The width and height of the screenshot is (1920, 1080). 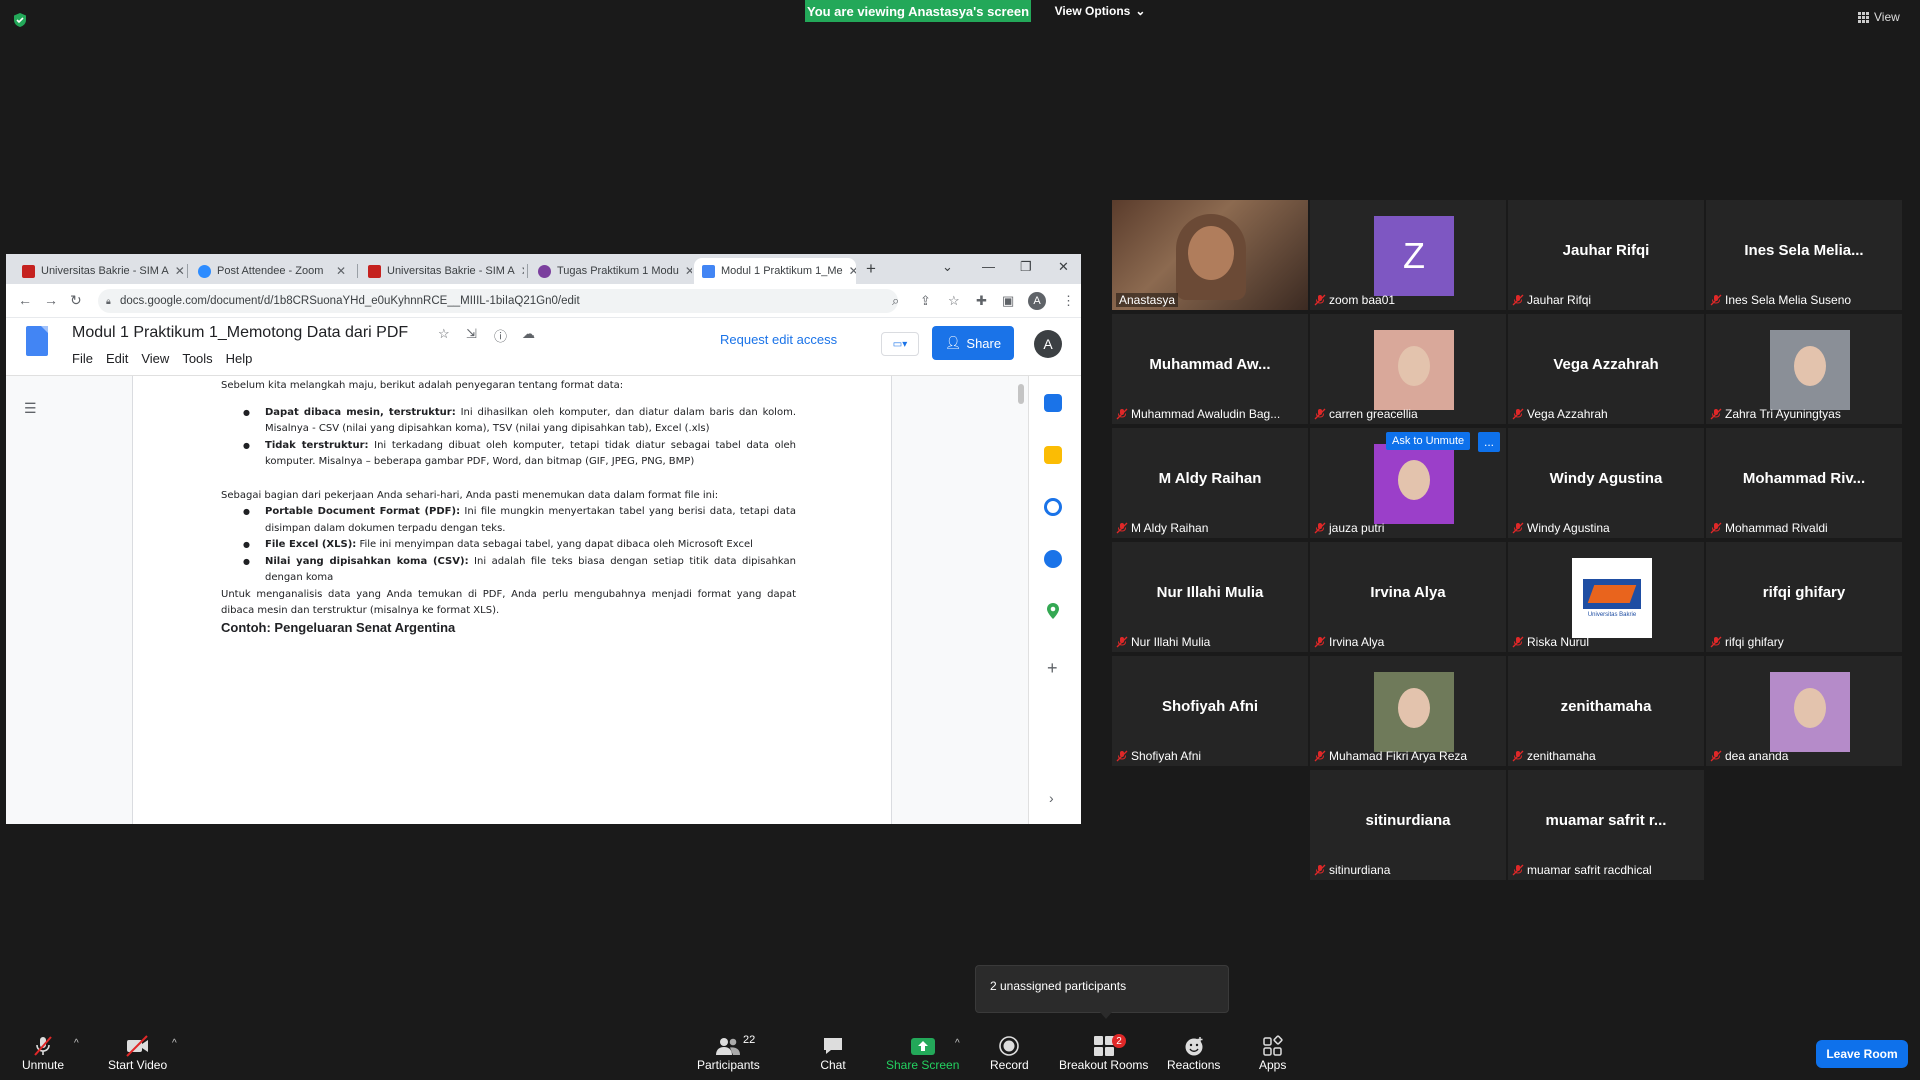 I want to click on cloud-status-icon: ☁, so click(x=528, y=334).